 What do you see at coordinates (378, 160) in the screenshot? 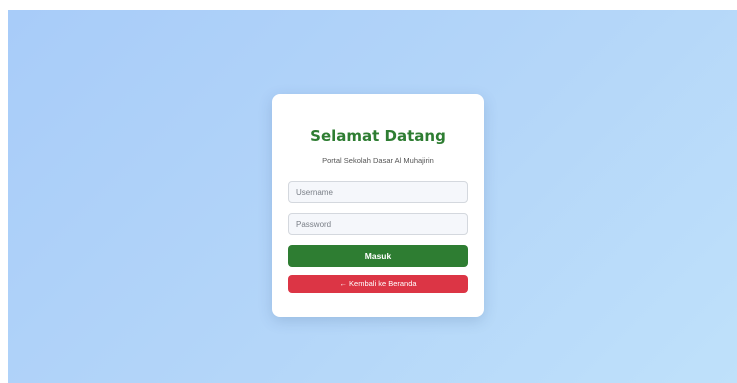
I see `page-subtitle: Portal Sekolah Dasar Al Muhajirin` at bounding box center [378, 160].